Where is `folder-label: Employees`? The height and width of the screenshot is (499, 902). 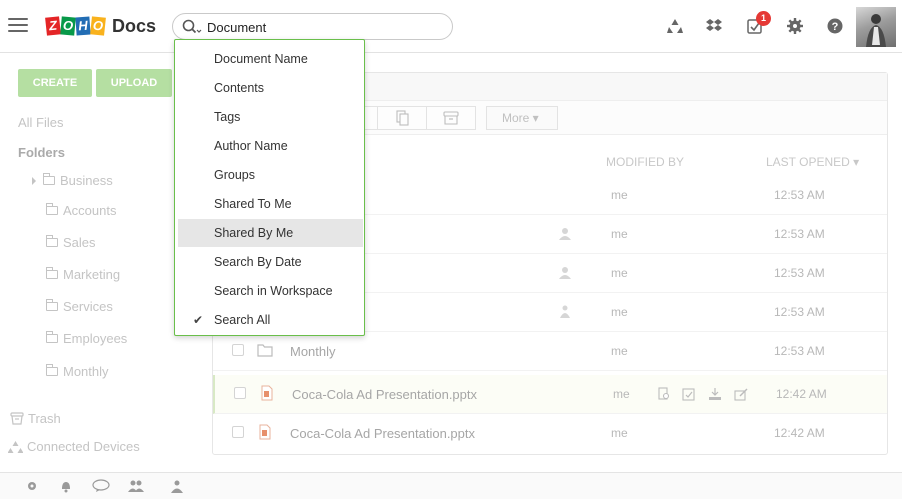
folder-label: Employees is located at coordinates (95, 338).